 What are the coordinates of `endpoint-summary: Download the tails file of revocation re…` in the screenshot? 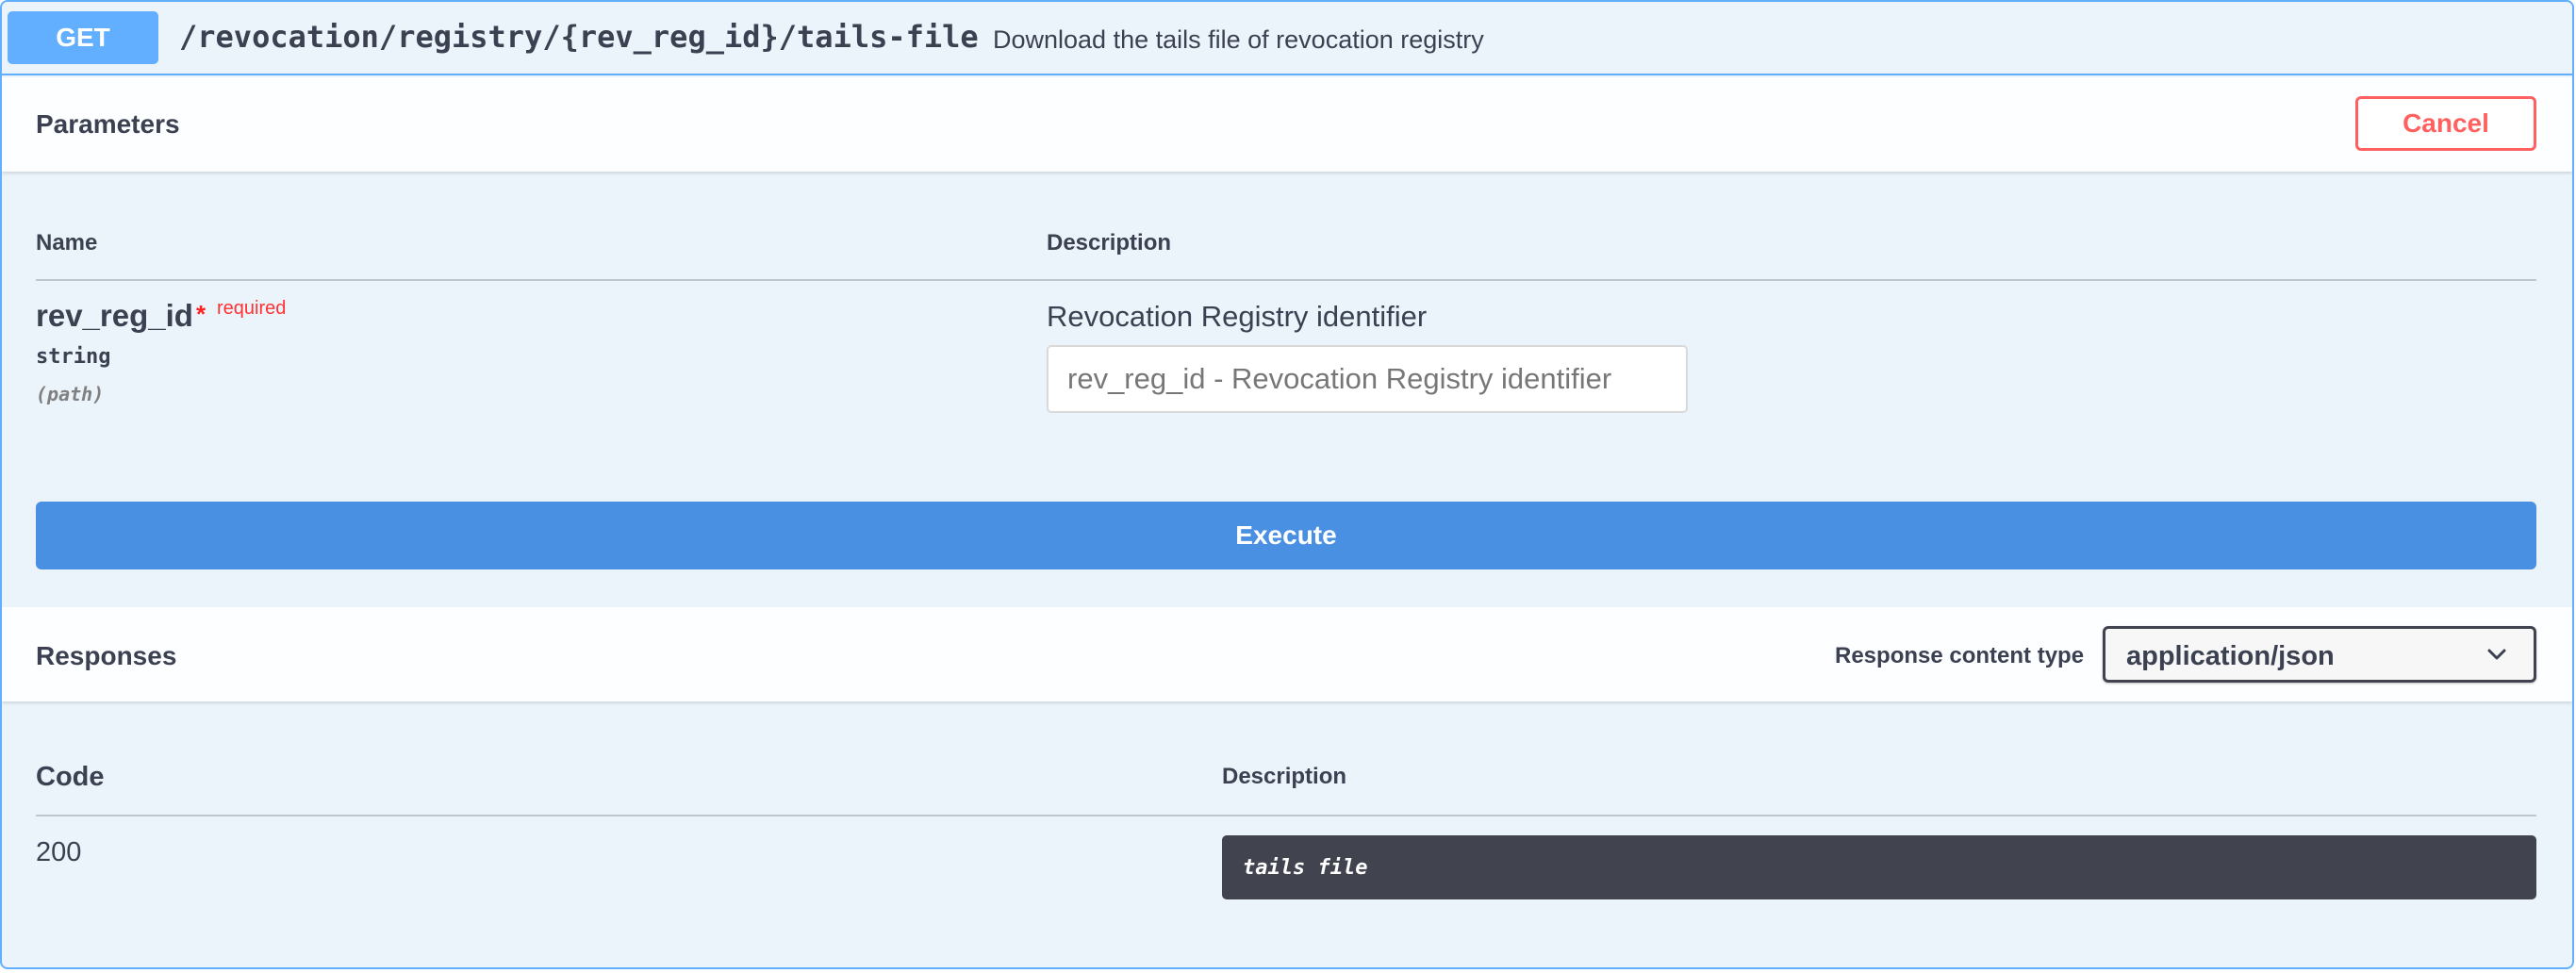 It's located at (1238, 40).